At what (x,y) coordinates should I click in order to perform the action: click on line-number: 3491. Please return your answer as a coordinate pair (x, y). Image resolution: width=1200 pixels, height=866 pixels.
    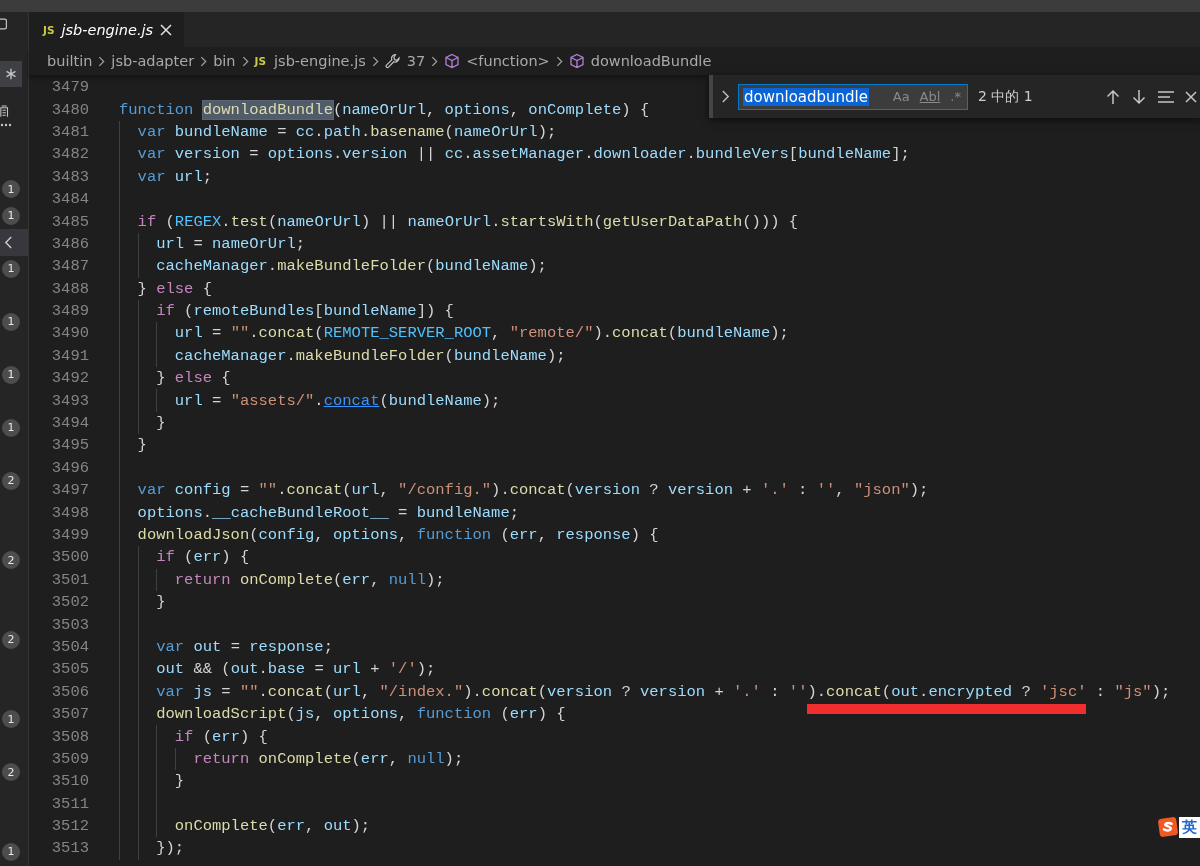
    Looking at the image, I should click on (69, 355).